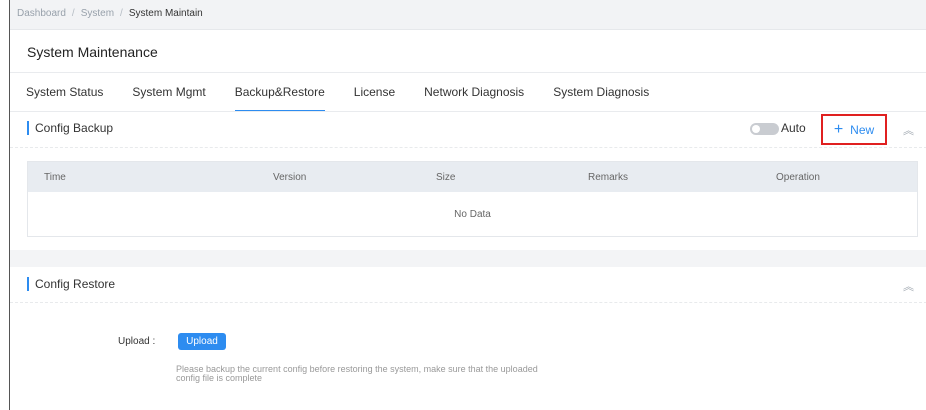 This screenshot has height=410, width=926. I want to click on column-version: Version, so click(289, 177).